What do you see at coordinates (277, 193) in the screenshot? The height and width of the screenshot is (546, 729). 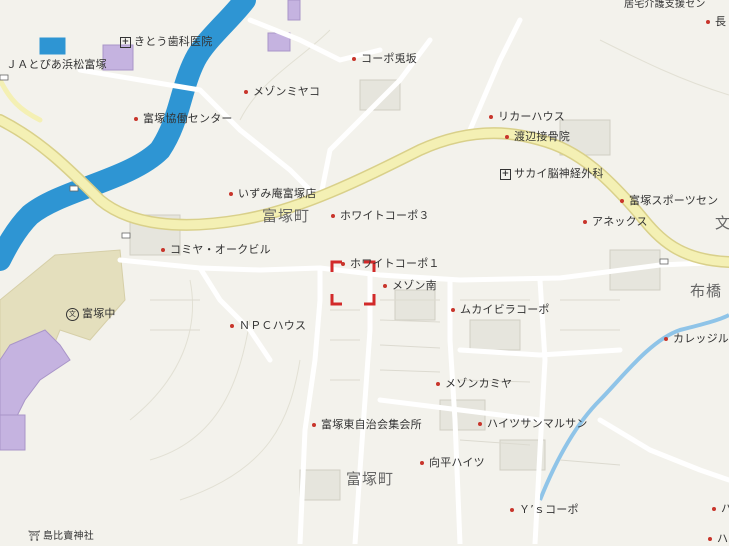 I see `poi-label: いずみ庵富塚店` at bounding box center [277, 193].